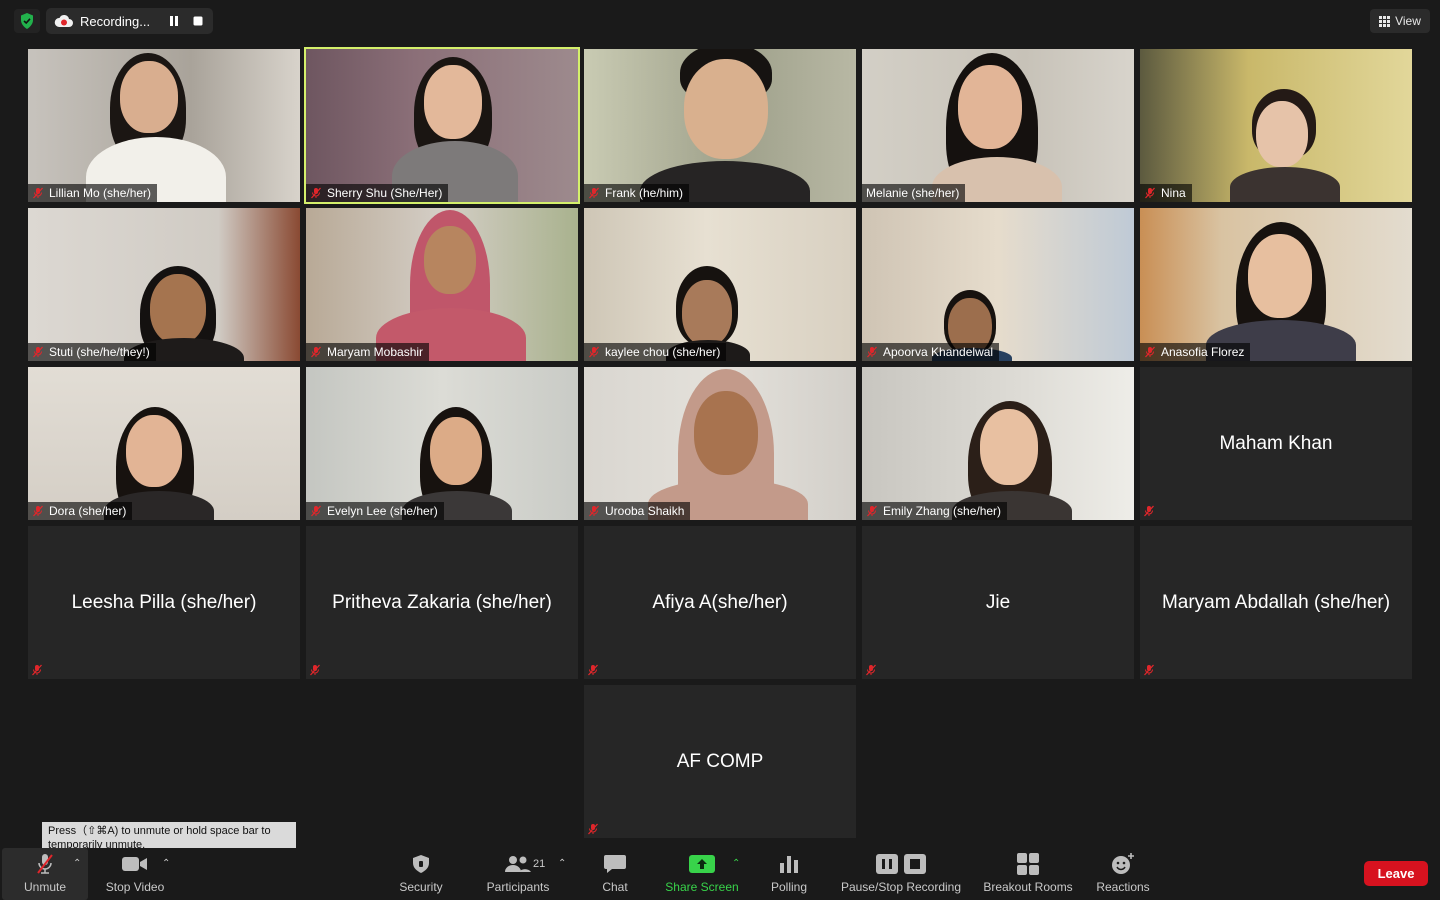  I want to click on participant-name: Jie, so click(998, 602).